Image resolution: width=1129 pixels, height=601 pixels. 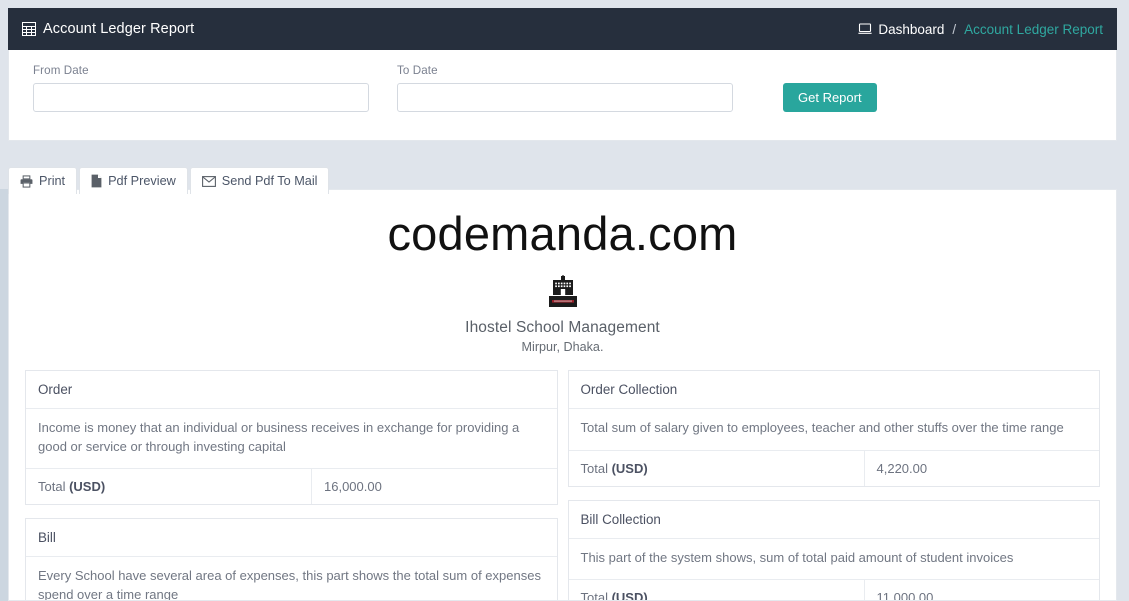 What do you see at coordinates (291, 538) in the screenshot?
I see `card-title: Bill` at bounding box center [291, 538].